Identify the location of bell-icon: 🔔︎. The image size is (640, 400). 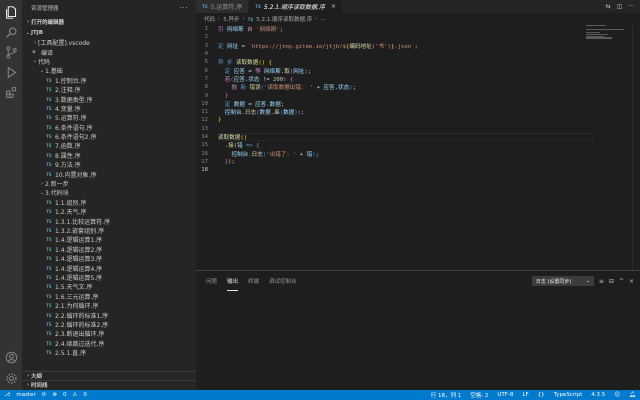
(632, 395).